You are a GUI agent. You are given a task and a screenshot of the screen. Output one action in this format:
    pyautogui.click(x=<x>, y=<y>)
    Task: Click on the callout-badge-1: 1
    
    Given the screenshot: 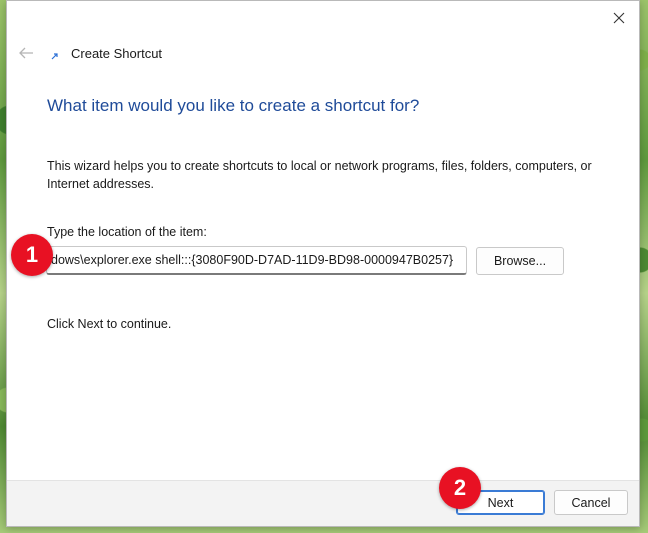 What is the action you would take?
    pyautogui.click(x=32, y=255)
    